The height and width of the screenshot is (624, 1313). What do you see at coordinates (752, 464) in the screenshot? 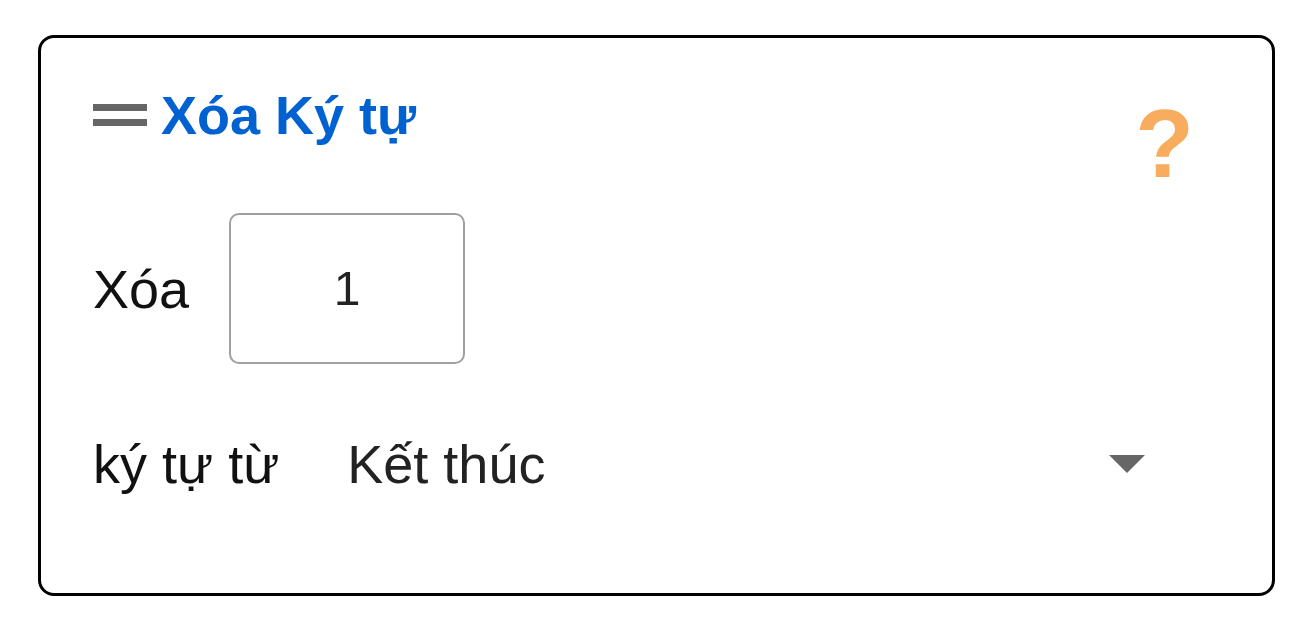
I see `select-dropdown: Kết thúc` at bounding box center [752, 464].